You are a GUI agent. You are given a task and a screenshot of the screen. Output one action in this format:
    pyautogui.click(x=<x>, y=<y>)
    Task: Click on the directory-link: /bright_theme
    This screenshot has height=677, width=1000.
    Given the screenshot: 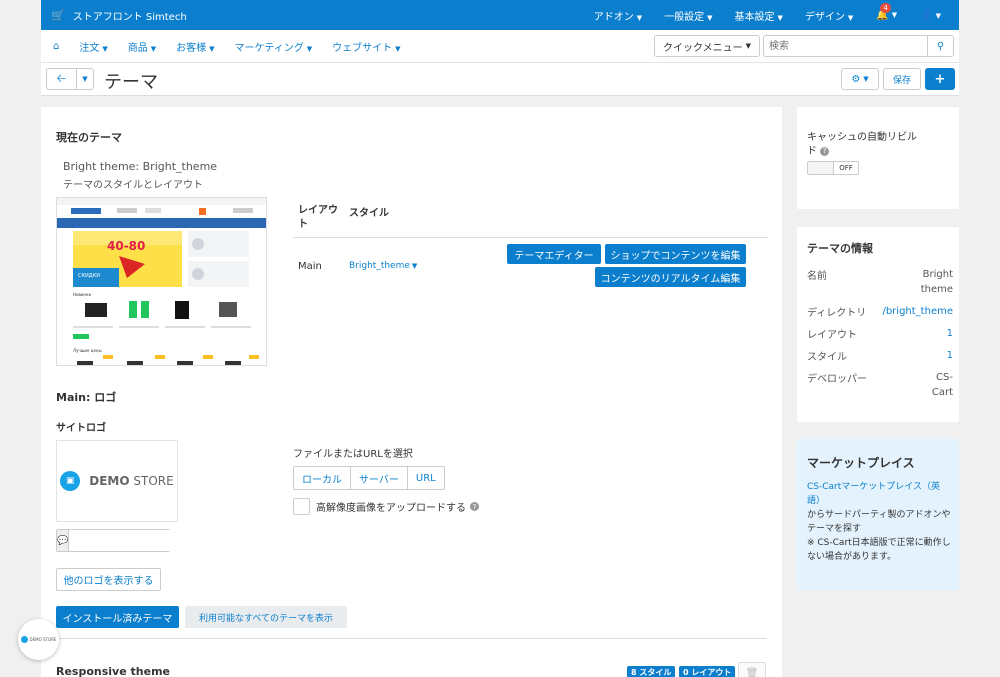 What is the action you would take?
    pyautogui.click(x=917, y=311)
    